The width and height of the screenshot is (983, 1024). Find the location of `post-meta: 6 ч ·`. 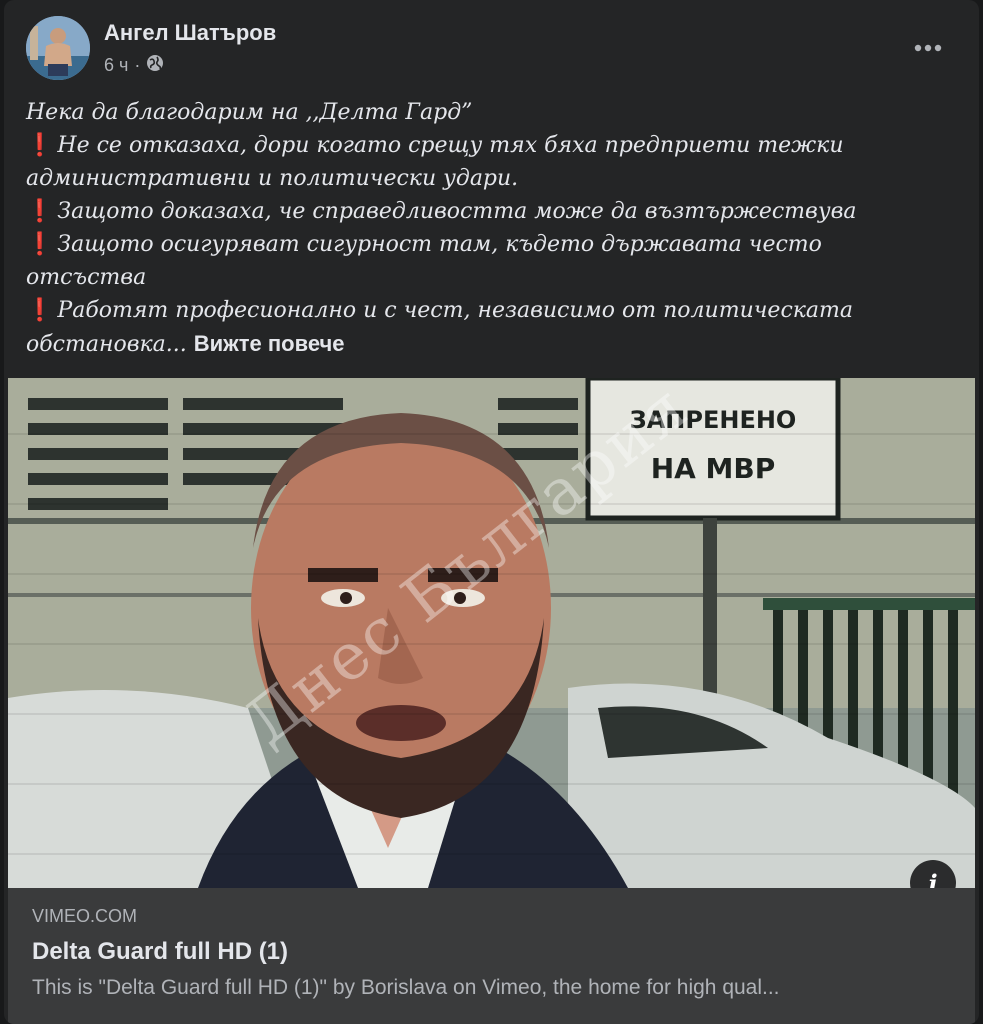

post-meta: 6 ч · is located at coordinates (134, 65).